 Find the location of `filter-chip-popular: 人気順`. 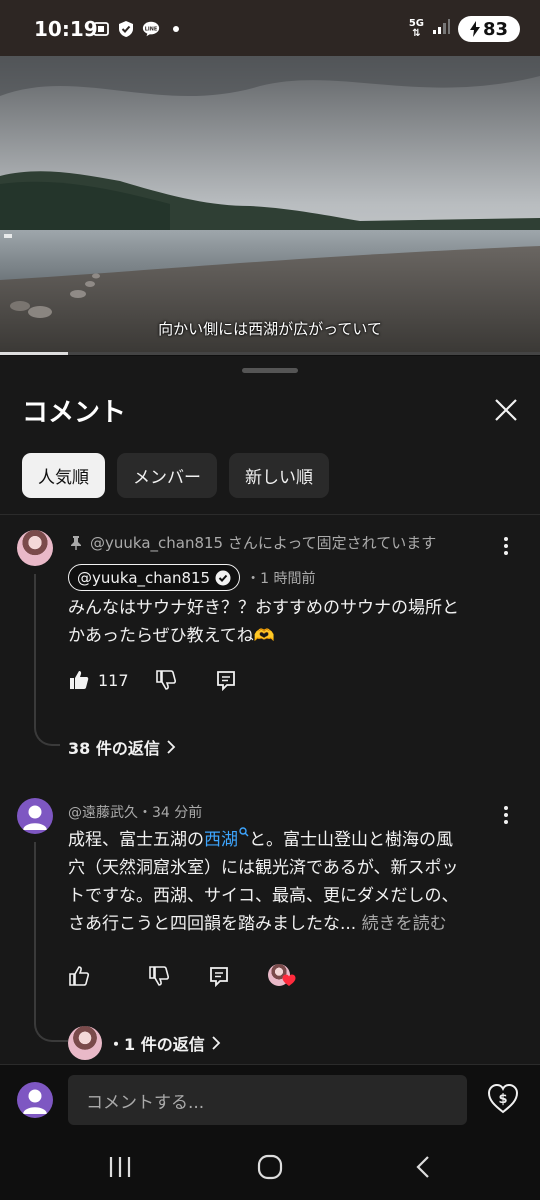

filter-chip-popular: 人気順 is located at coordinates (63, 475).